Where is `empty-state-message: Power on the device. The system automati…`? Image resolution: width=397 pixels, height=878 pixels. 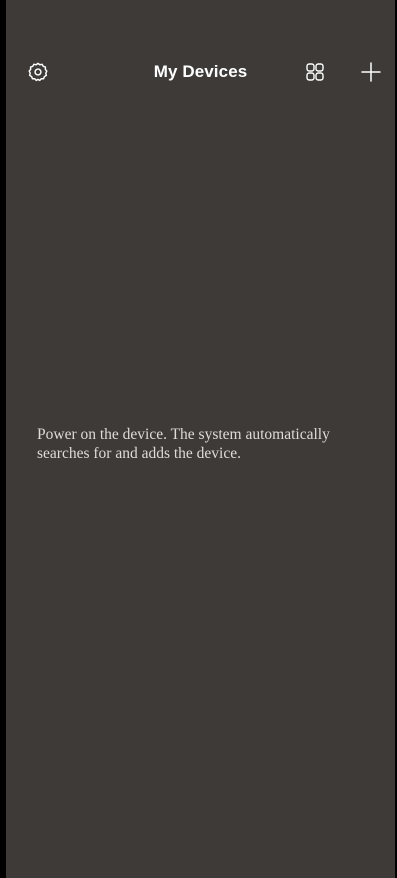
empty-state-message: Power on the device. The system automati… is located at coordinates (183, 444).